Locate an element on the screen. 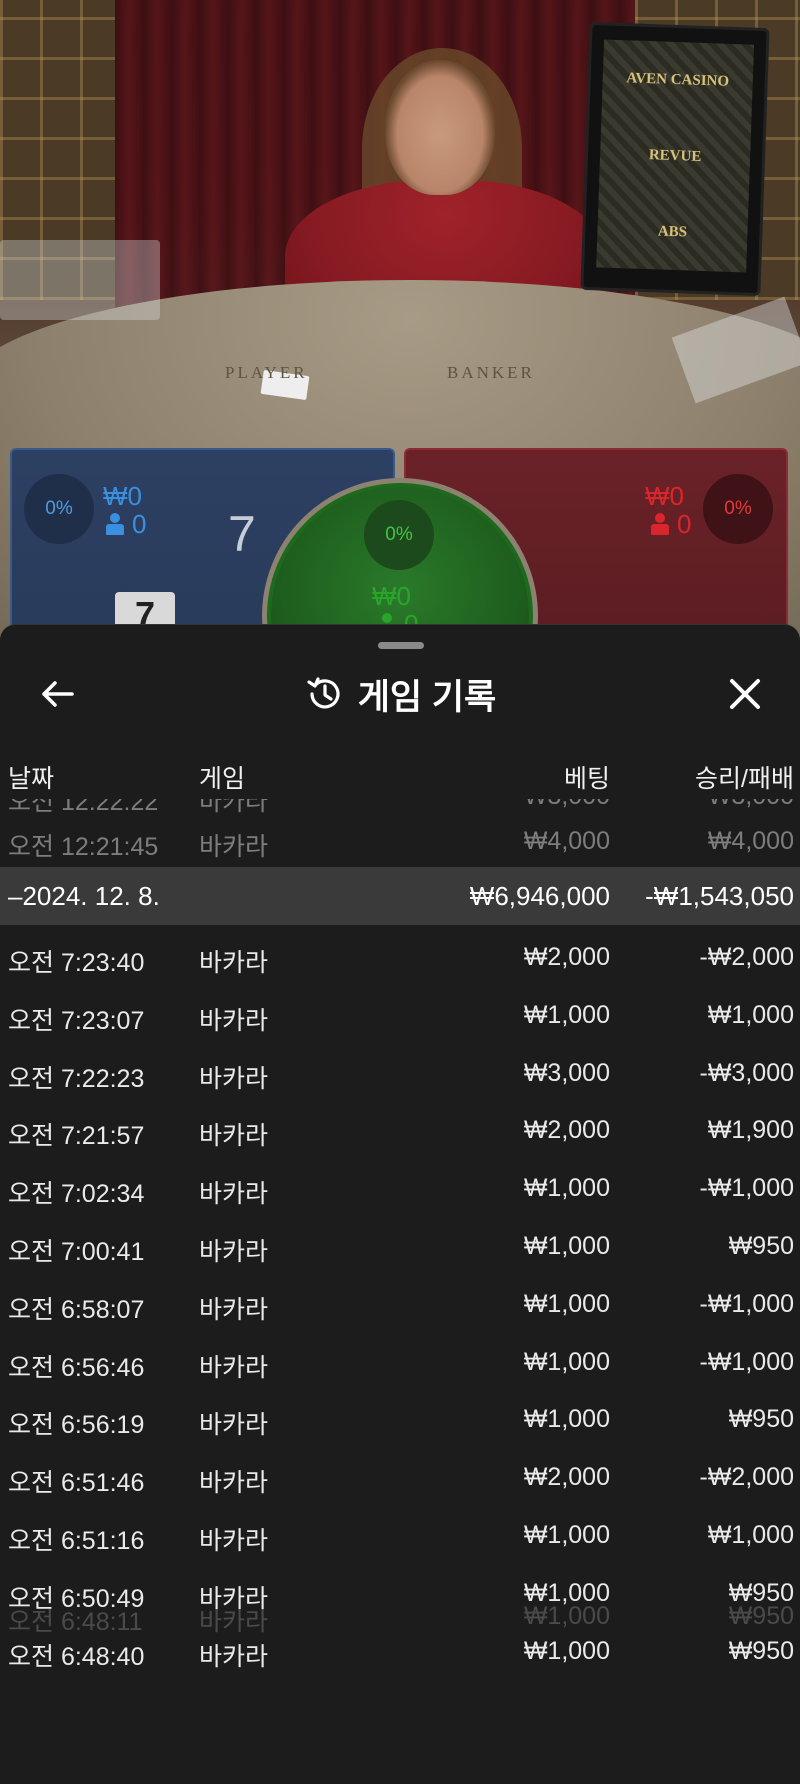 The height and width of the screenshot is (1784, 800). sponsor-monitor: AVEN CASINO REVUE ABS is located at coordinates (675, 159).